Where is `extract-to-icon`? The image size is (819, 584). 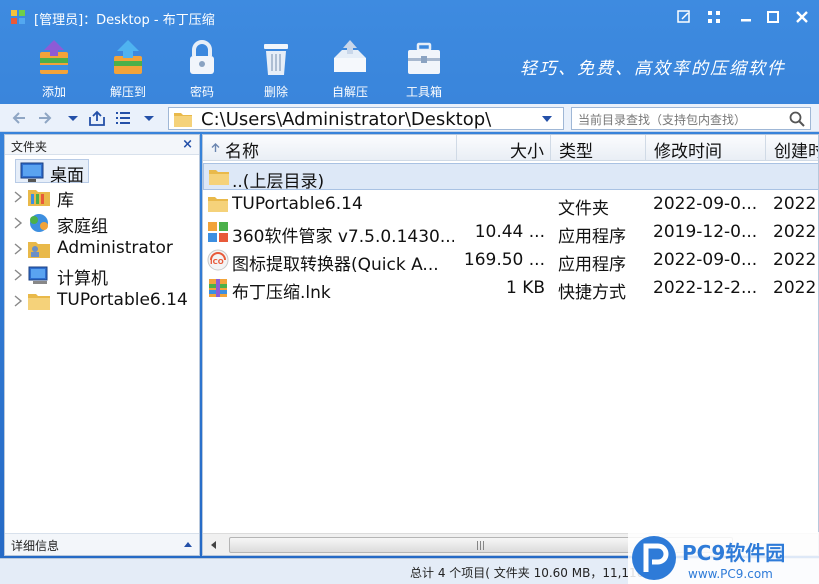 extract-to-icon is located at coordinates (128, 57).